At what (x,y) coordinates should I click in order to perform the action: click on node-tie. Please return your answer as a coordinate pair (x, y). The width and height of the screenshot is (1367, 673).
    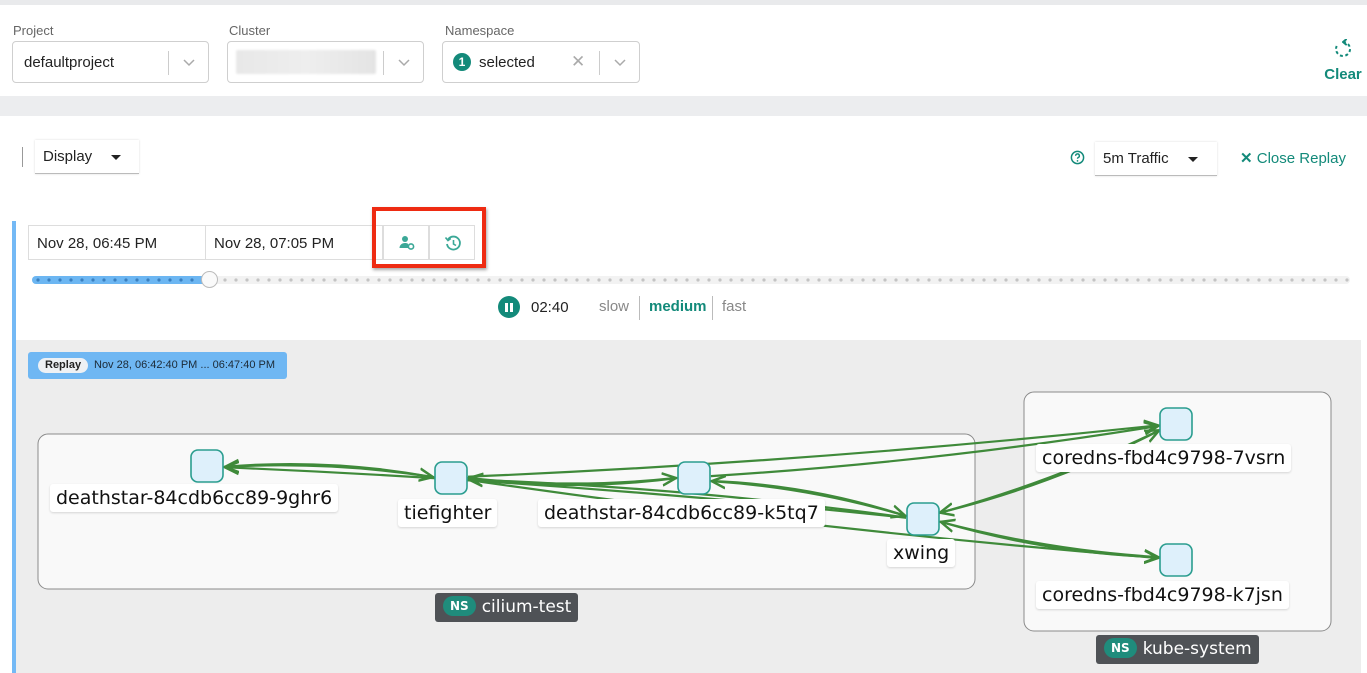
    Looking at the image, I should click on (451, 478).